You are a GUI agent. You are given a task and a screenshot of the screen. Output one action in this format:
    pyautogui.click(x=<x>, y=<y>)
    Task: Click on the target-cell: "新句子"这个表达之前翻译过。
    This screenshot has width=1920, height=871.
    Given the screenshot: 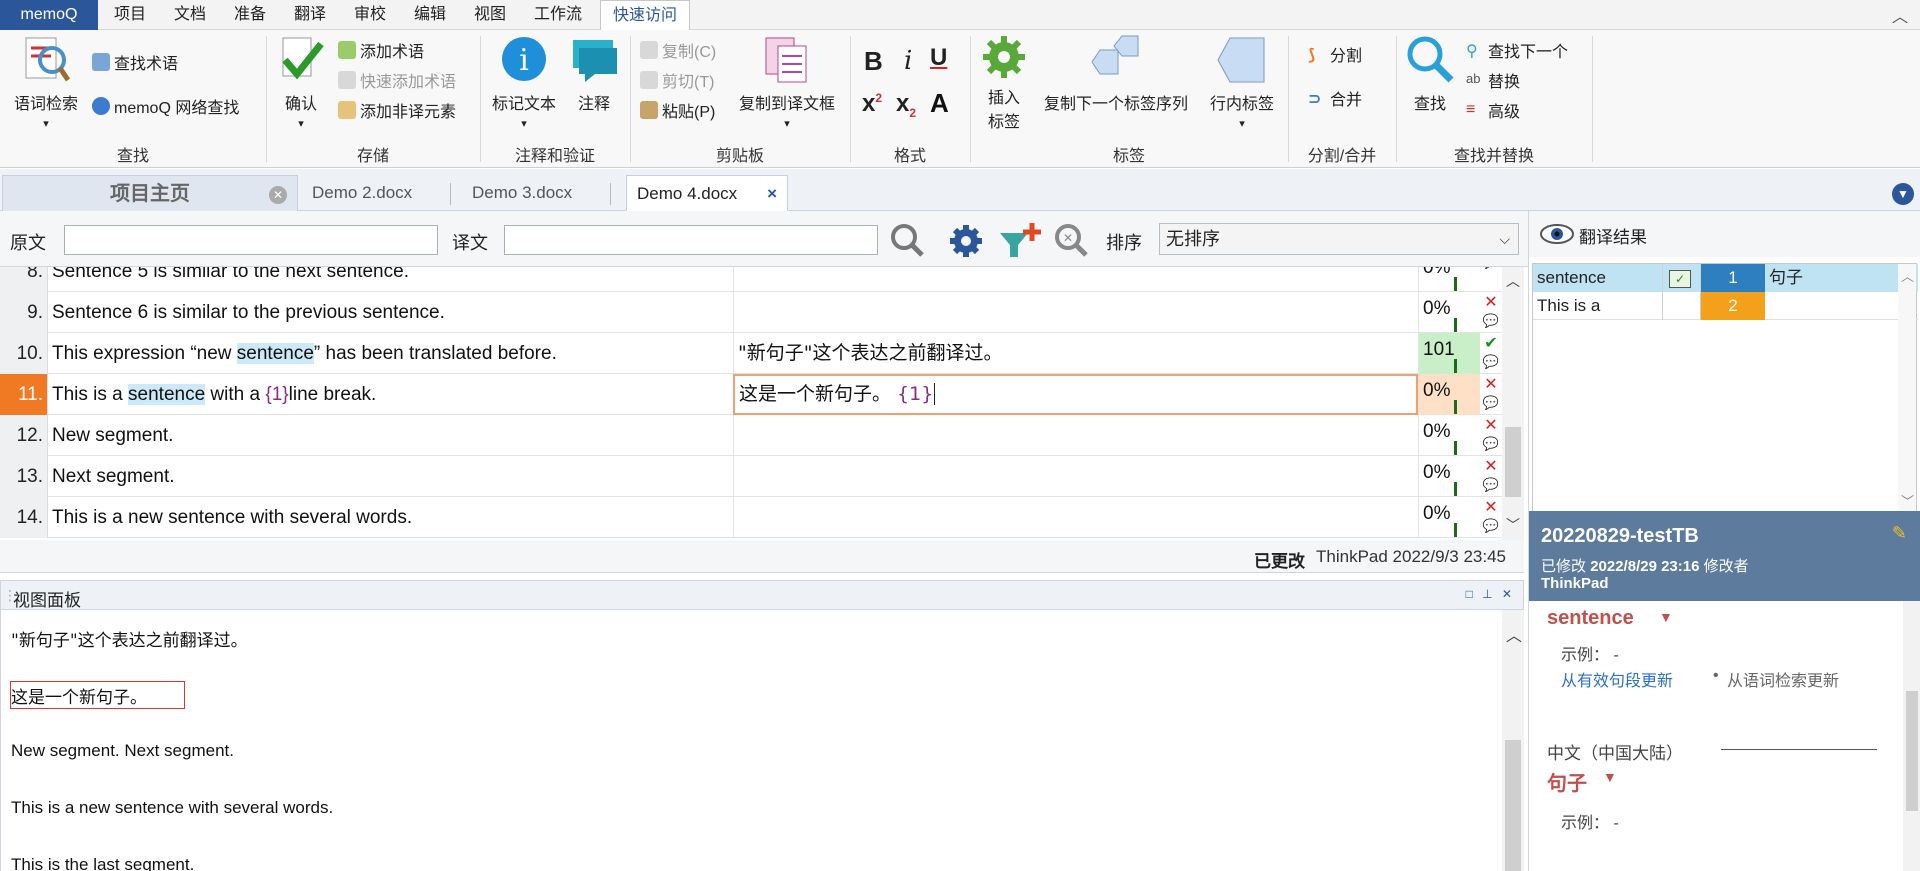 What is the action you would take?
    pyautogui.click(x=1075, y=353)
    